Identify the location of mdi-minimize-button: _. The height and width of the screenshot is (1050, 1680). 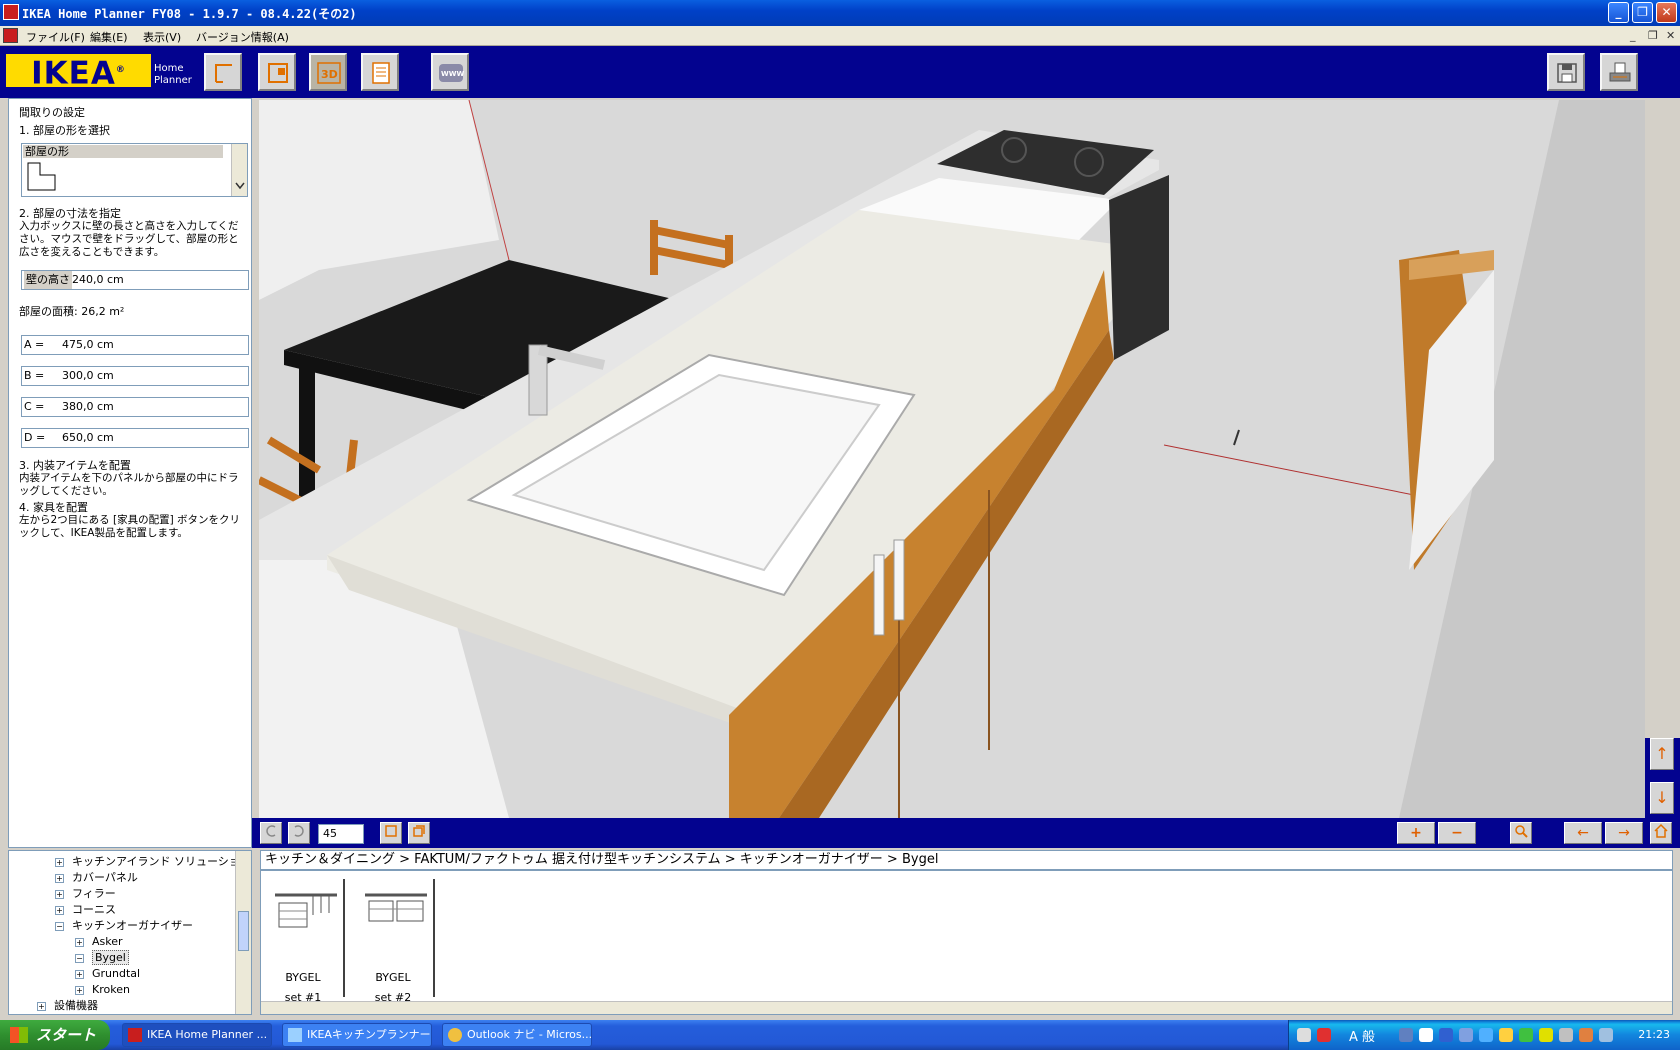
(1633, 35).